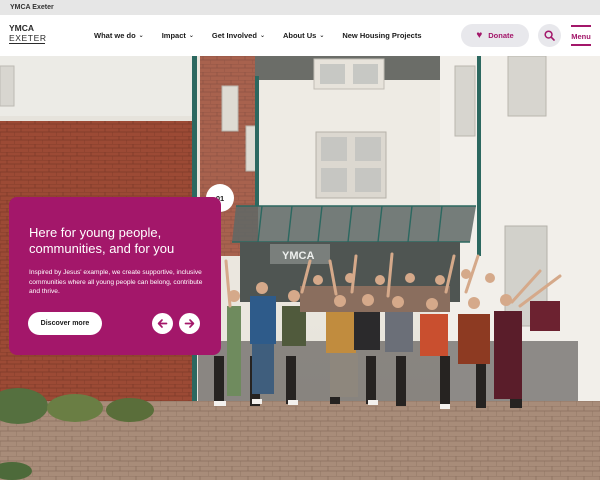 The image size is (600, 480). I want to click on nav-item-label: Impact, so click(173, 35).